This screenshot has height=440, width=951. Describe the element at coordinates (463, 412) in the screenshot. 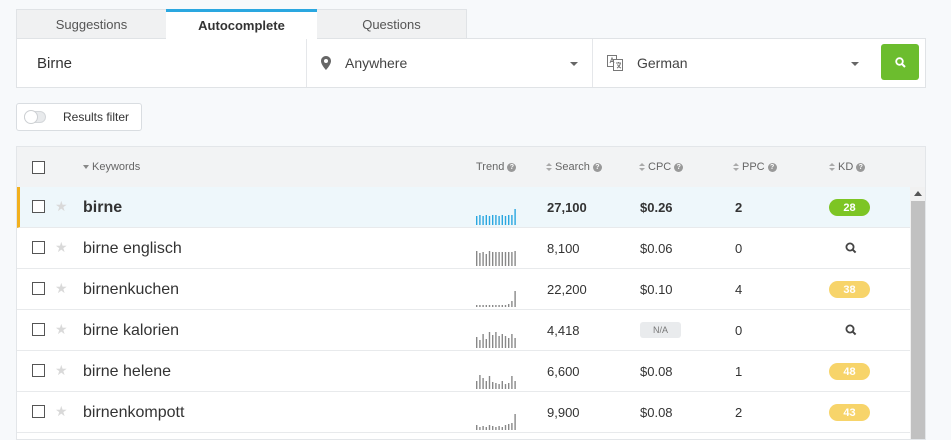

I see `table-row: ★ birnenkompott 9,900 $0.08 2 43` at that location.